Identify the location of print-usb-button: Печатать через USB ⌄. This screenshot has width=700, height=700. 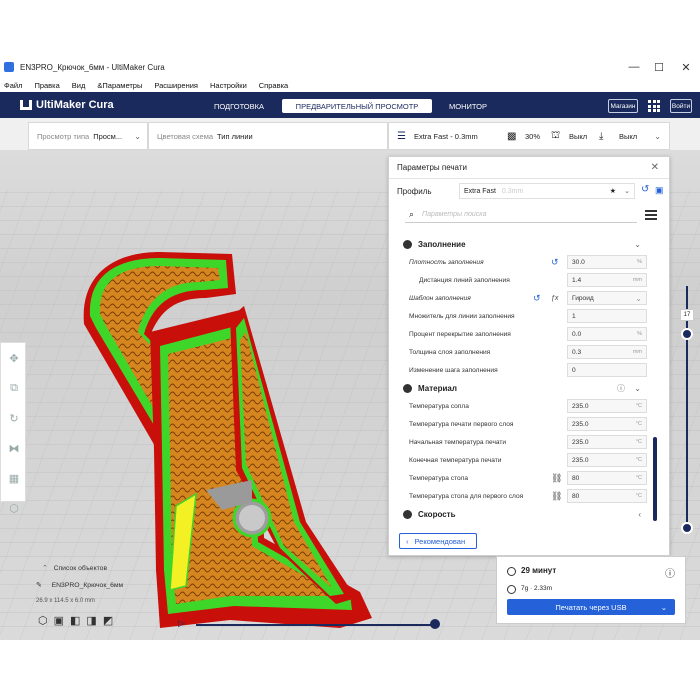
(591, 607).